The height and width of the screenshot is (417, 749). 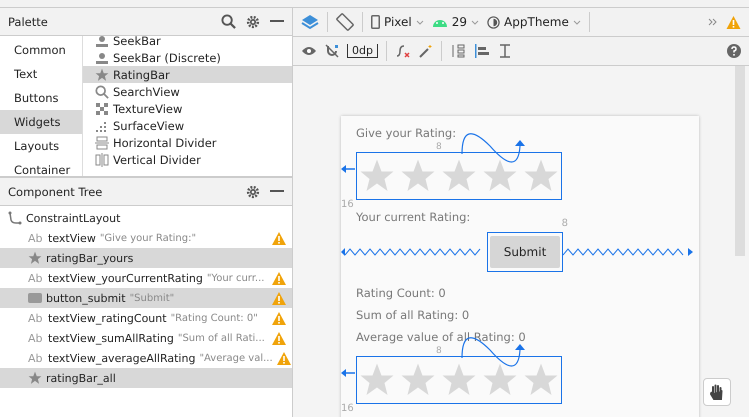 What do you see at coordinates (35, 298) in the screenshot?
I see `button-icon` at bounding box center [35, 298].